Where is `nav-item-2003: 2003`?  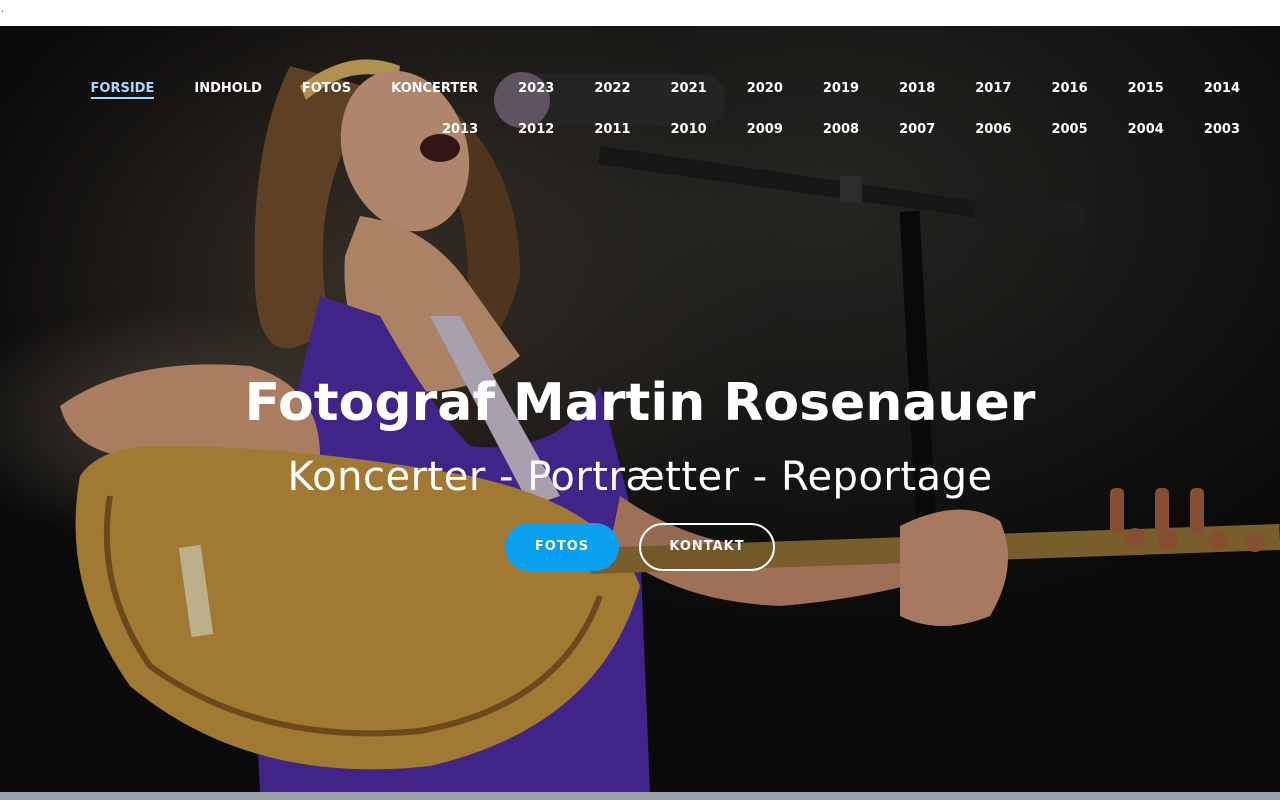
nav-item-2003: 2003 is located at coordinates (1222, 130).